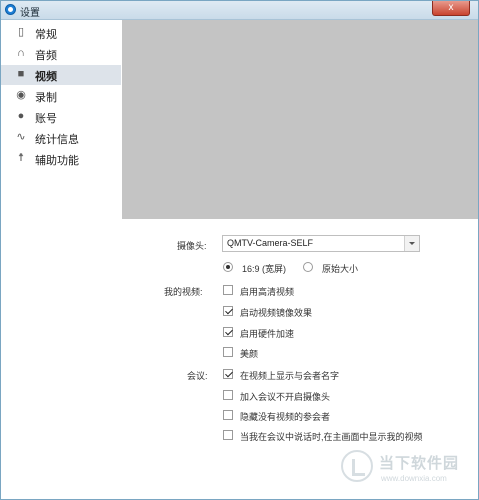 The height and width of the screenshot is (500, 479). I want to click on record-icon: ◉, so click(21, 95).